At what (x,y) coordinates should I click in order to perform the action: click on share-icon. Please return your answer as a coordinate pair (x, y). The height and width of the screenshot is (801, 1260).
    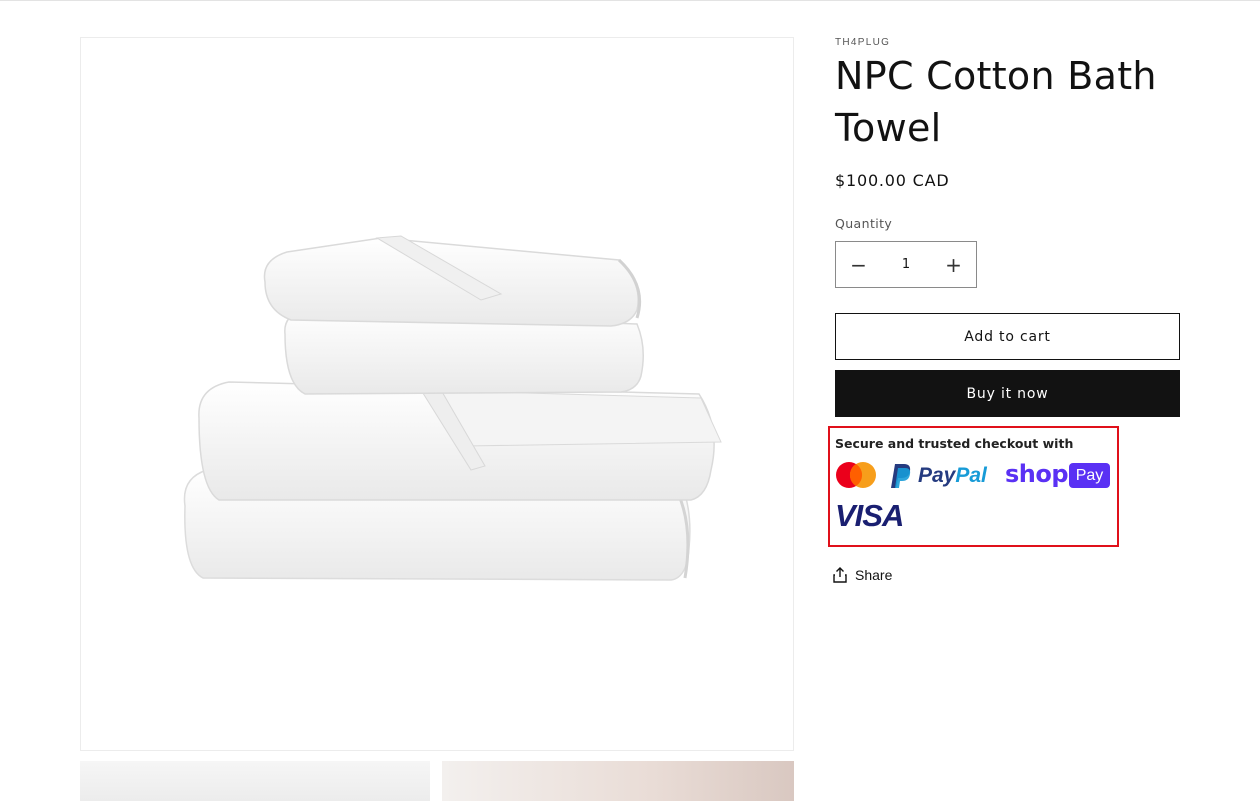
    Looking at the image, I should click on (840, 575).